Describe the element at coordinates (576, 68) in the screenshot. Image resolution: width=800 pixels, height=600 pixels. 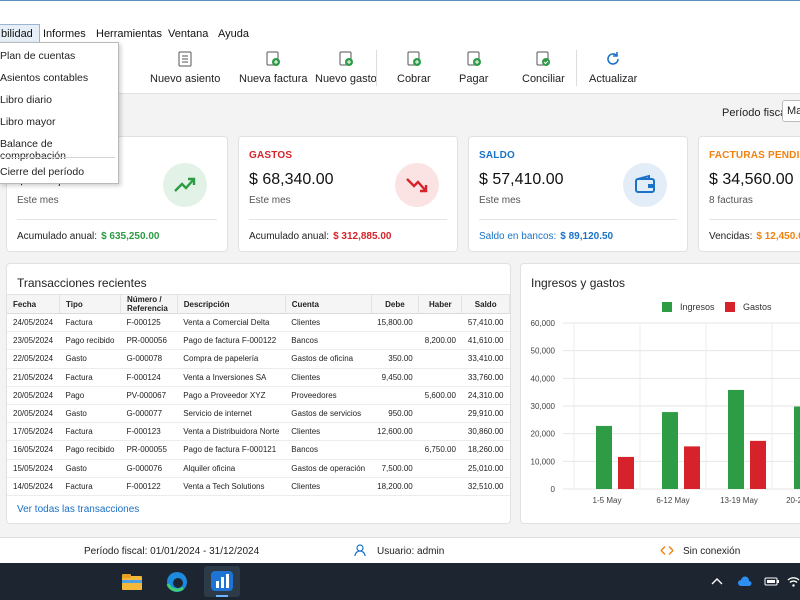
I see `toolbar-separator` at that location.